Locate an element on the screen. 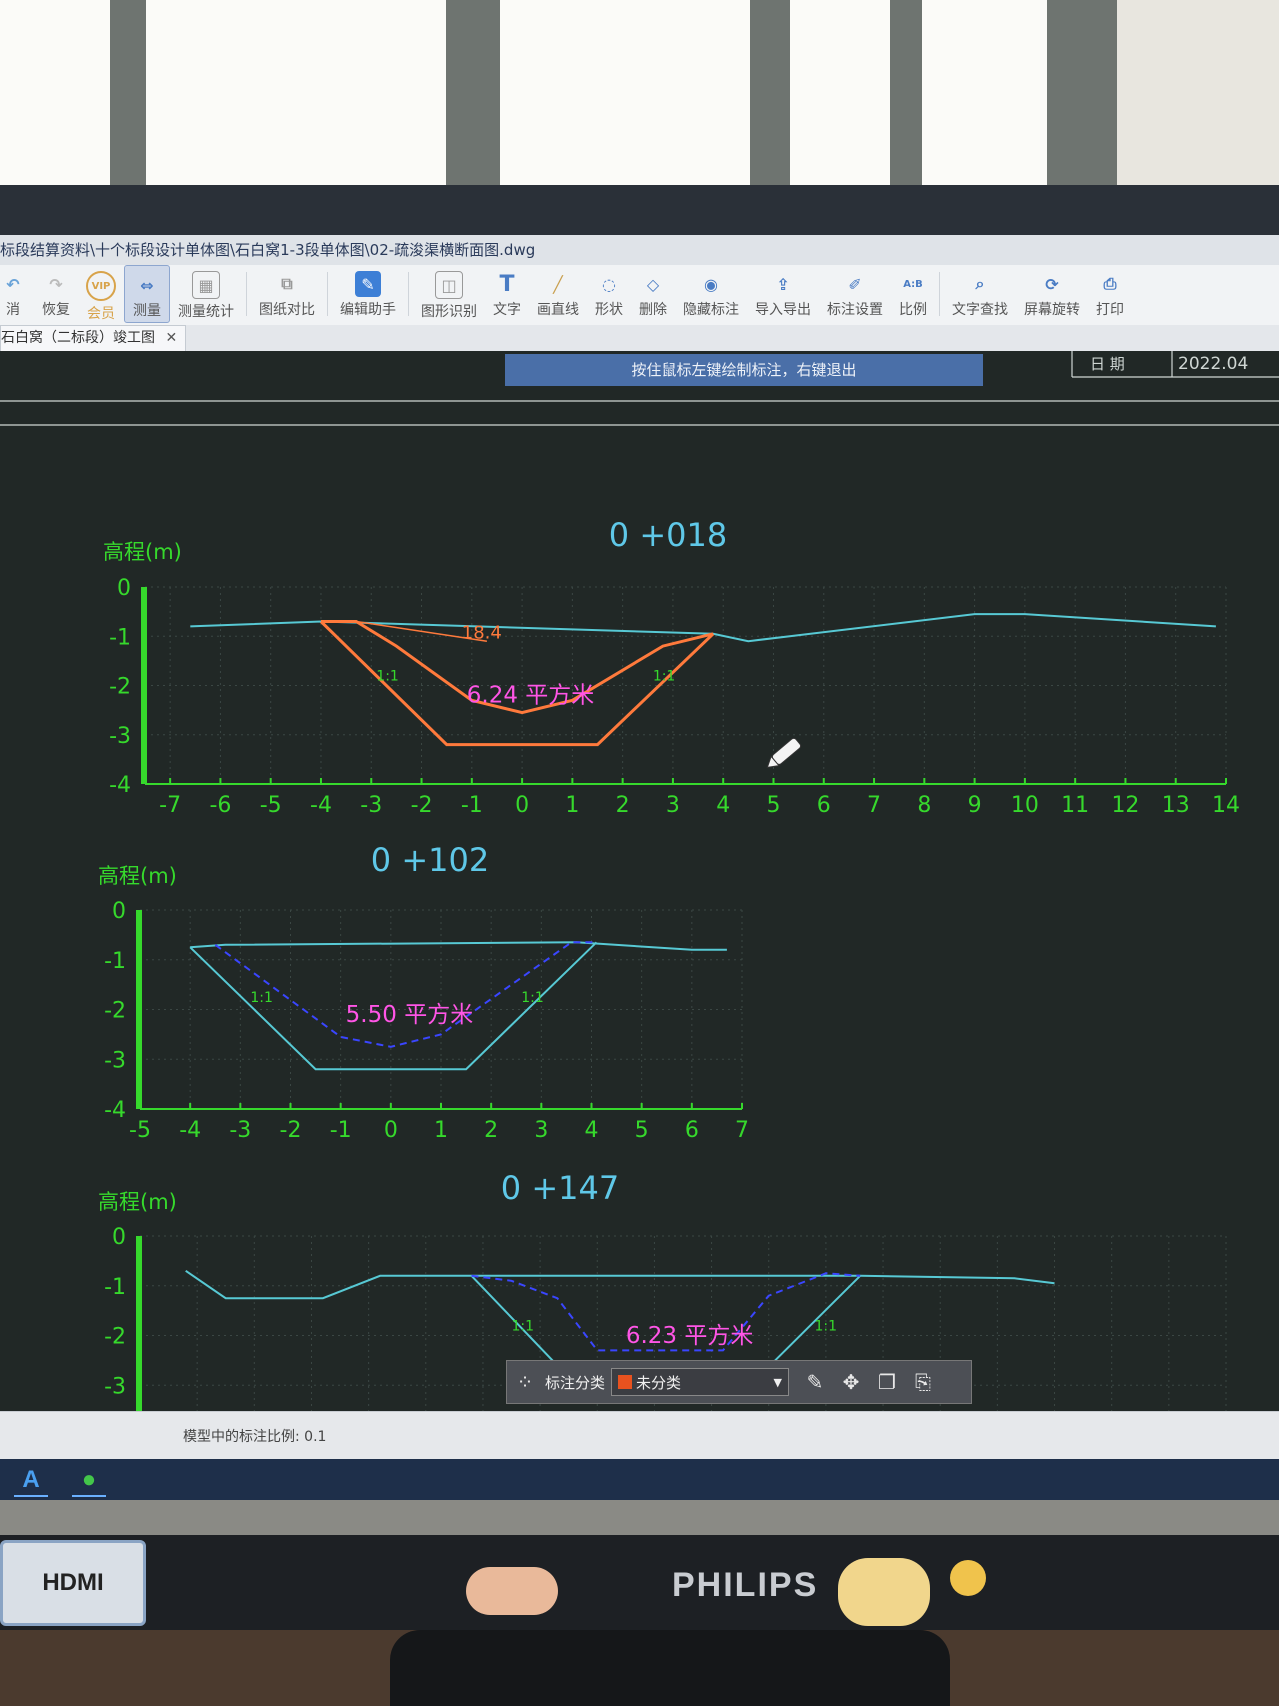  annotation-settings-button: ✐ 标注设置 is located at coordinates (855, 294).